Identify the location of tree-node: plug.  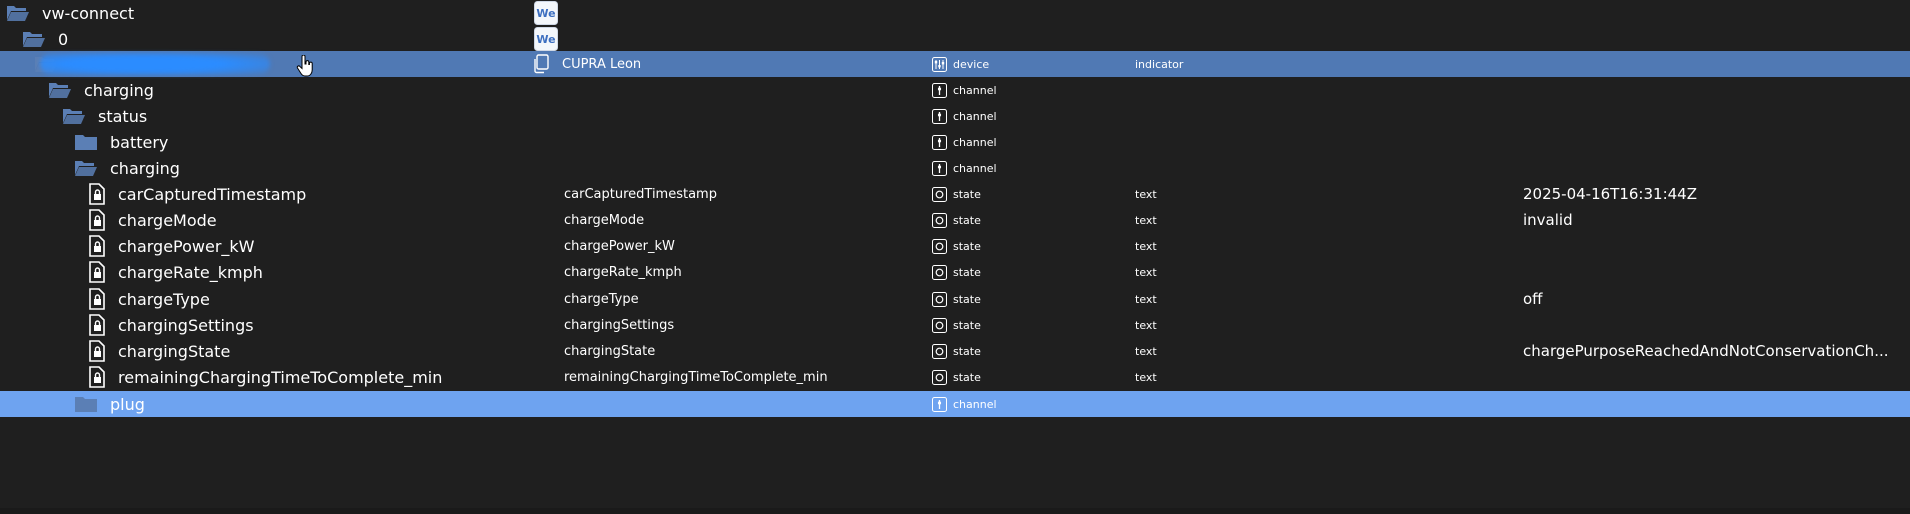
(109, 404).